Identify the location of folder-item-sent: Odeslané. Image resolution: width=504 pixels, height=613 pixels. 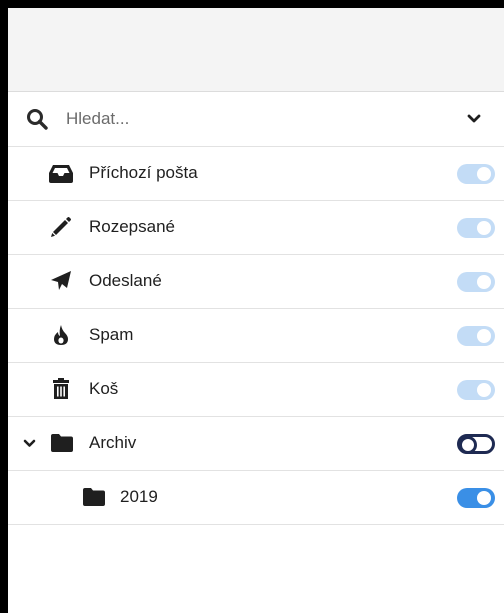
(256, 282).